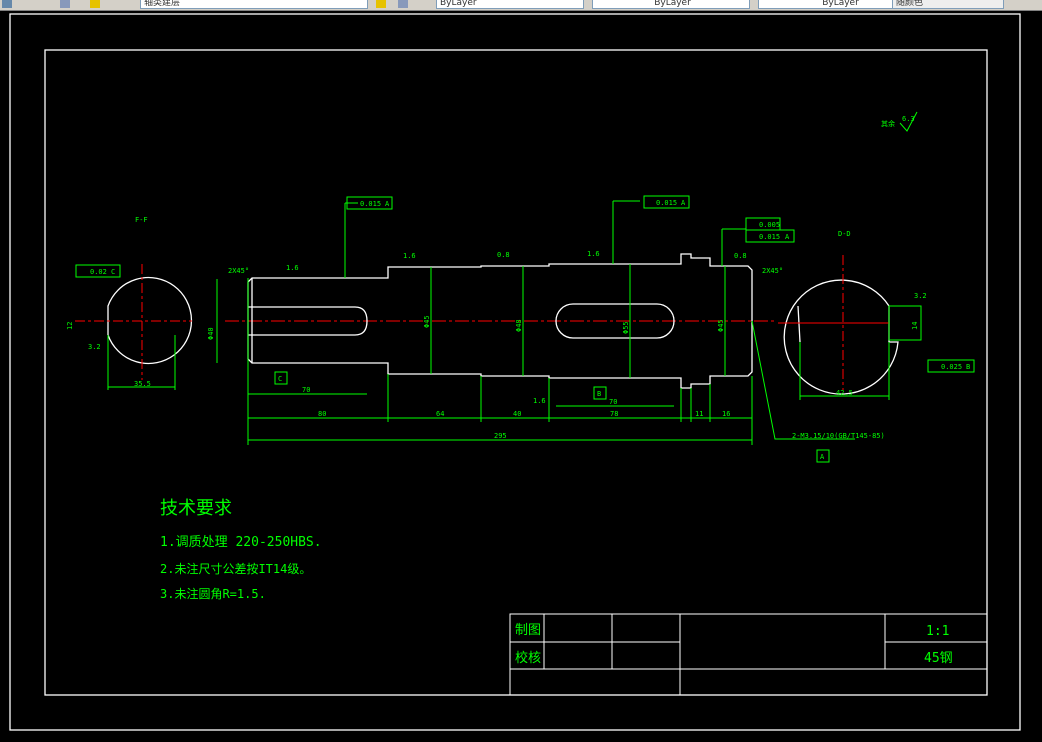 The height and width of the screenshot is (742, 1042). I want to click on make-current-icon, so click(381, 4).